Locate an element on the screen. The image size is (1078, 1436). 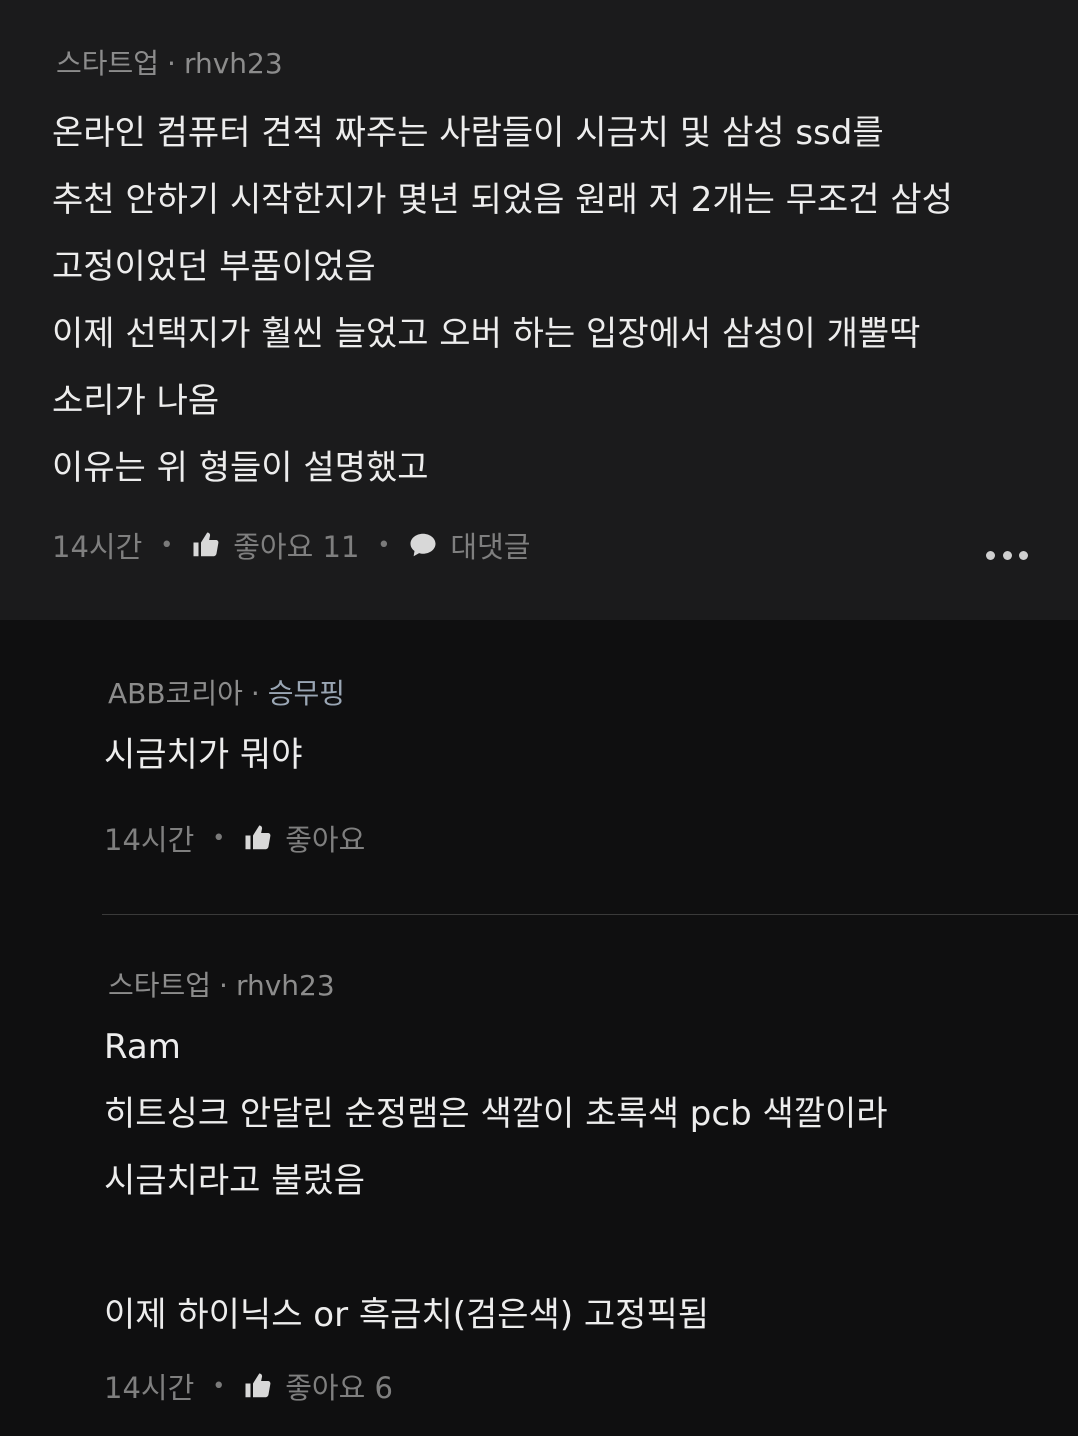
reply-meta: 14시간 • 좋아요 6 is located at coordinates (248, 1386).